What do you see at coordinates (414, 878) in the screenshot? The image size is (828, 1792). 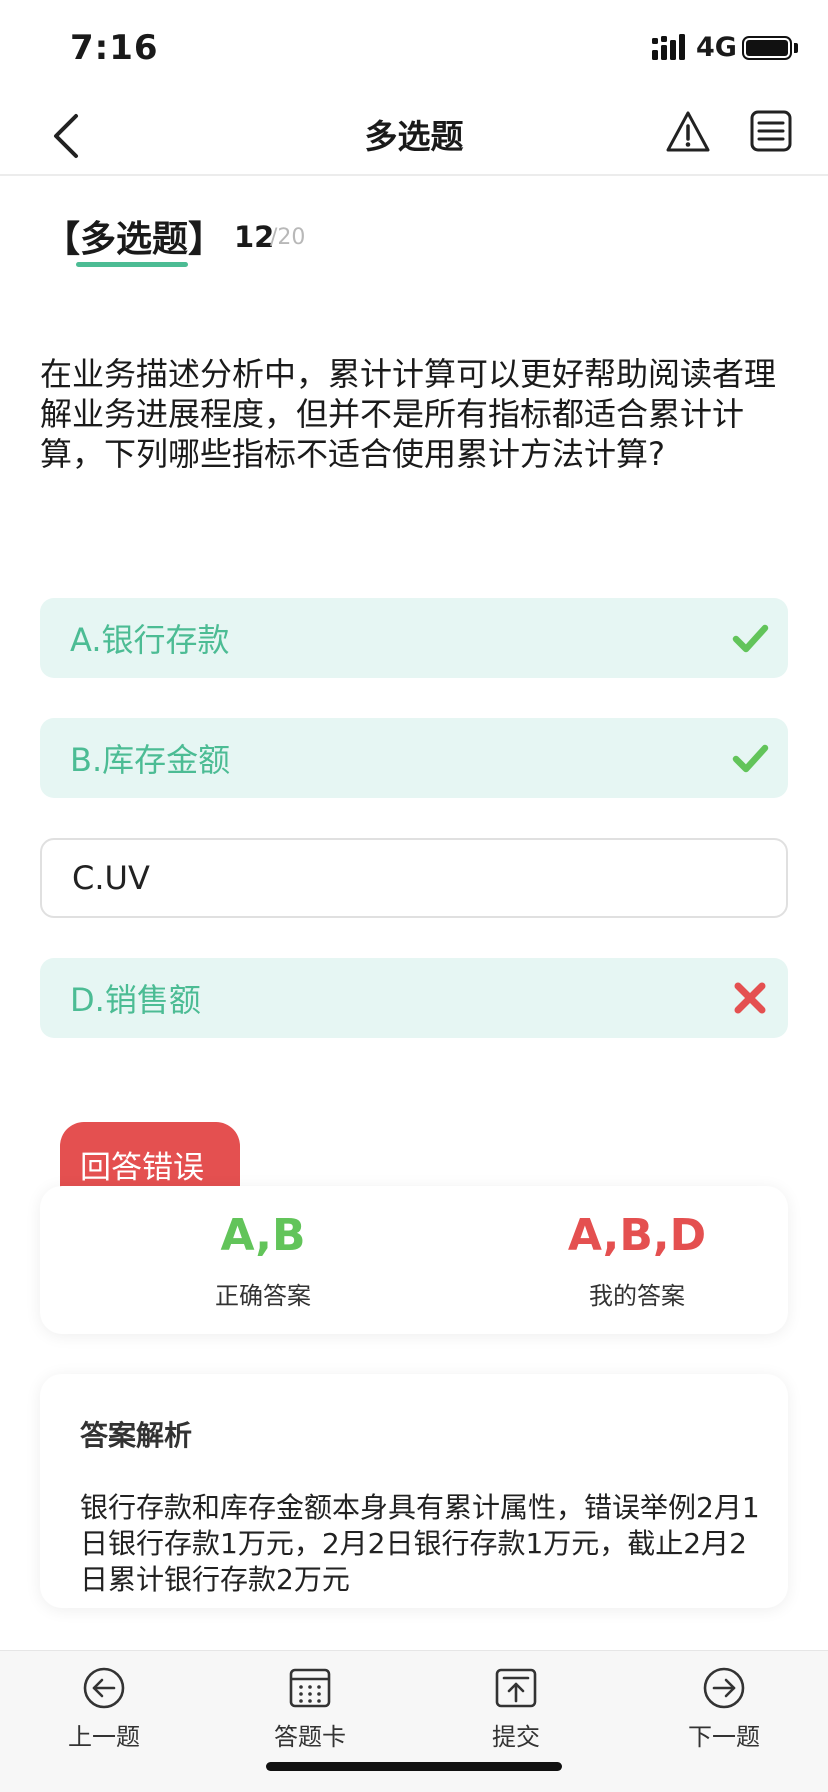 I see `option-c: C.UV` at bounding box center [414, 878].